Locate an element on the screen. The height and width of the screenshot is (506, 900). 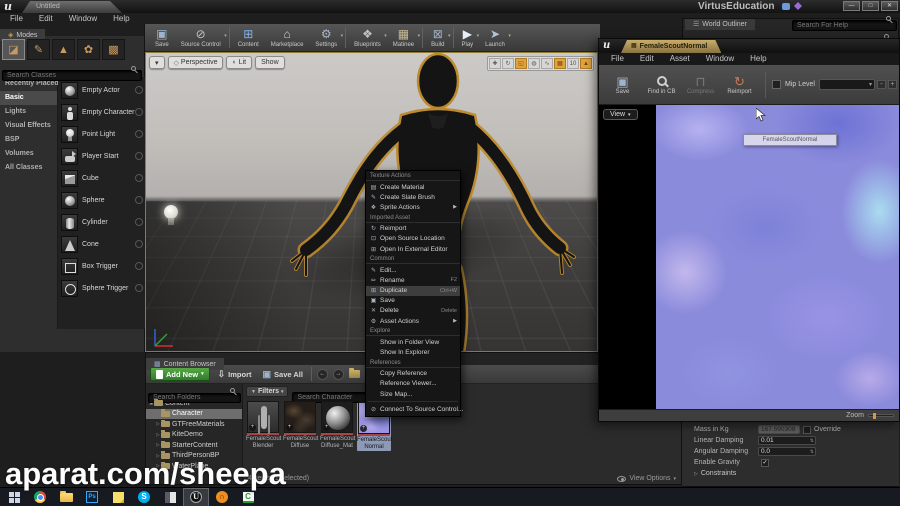
save-all-button: ▣ Save All is located at coordinates (283, 374).